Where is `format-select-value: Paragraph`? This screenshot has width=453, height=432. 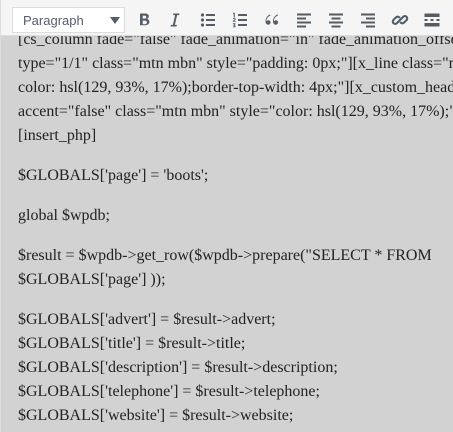
format-select-value: Paragraph is located at coordinates (53, 20).